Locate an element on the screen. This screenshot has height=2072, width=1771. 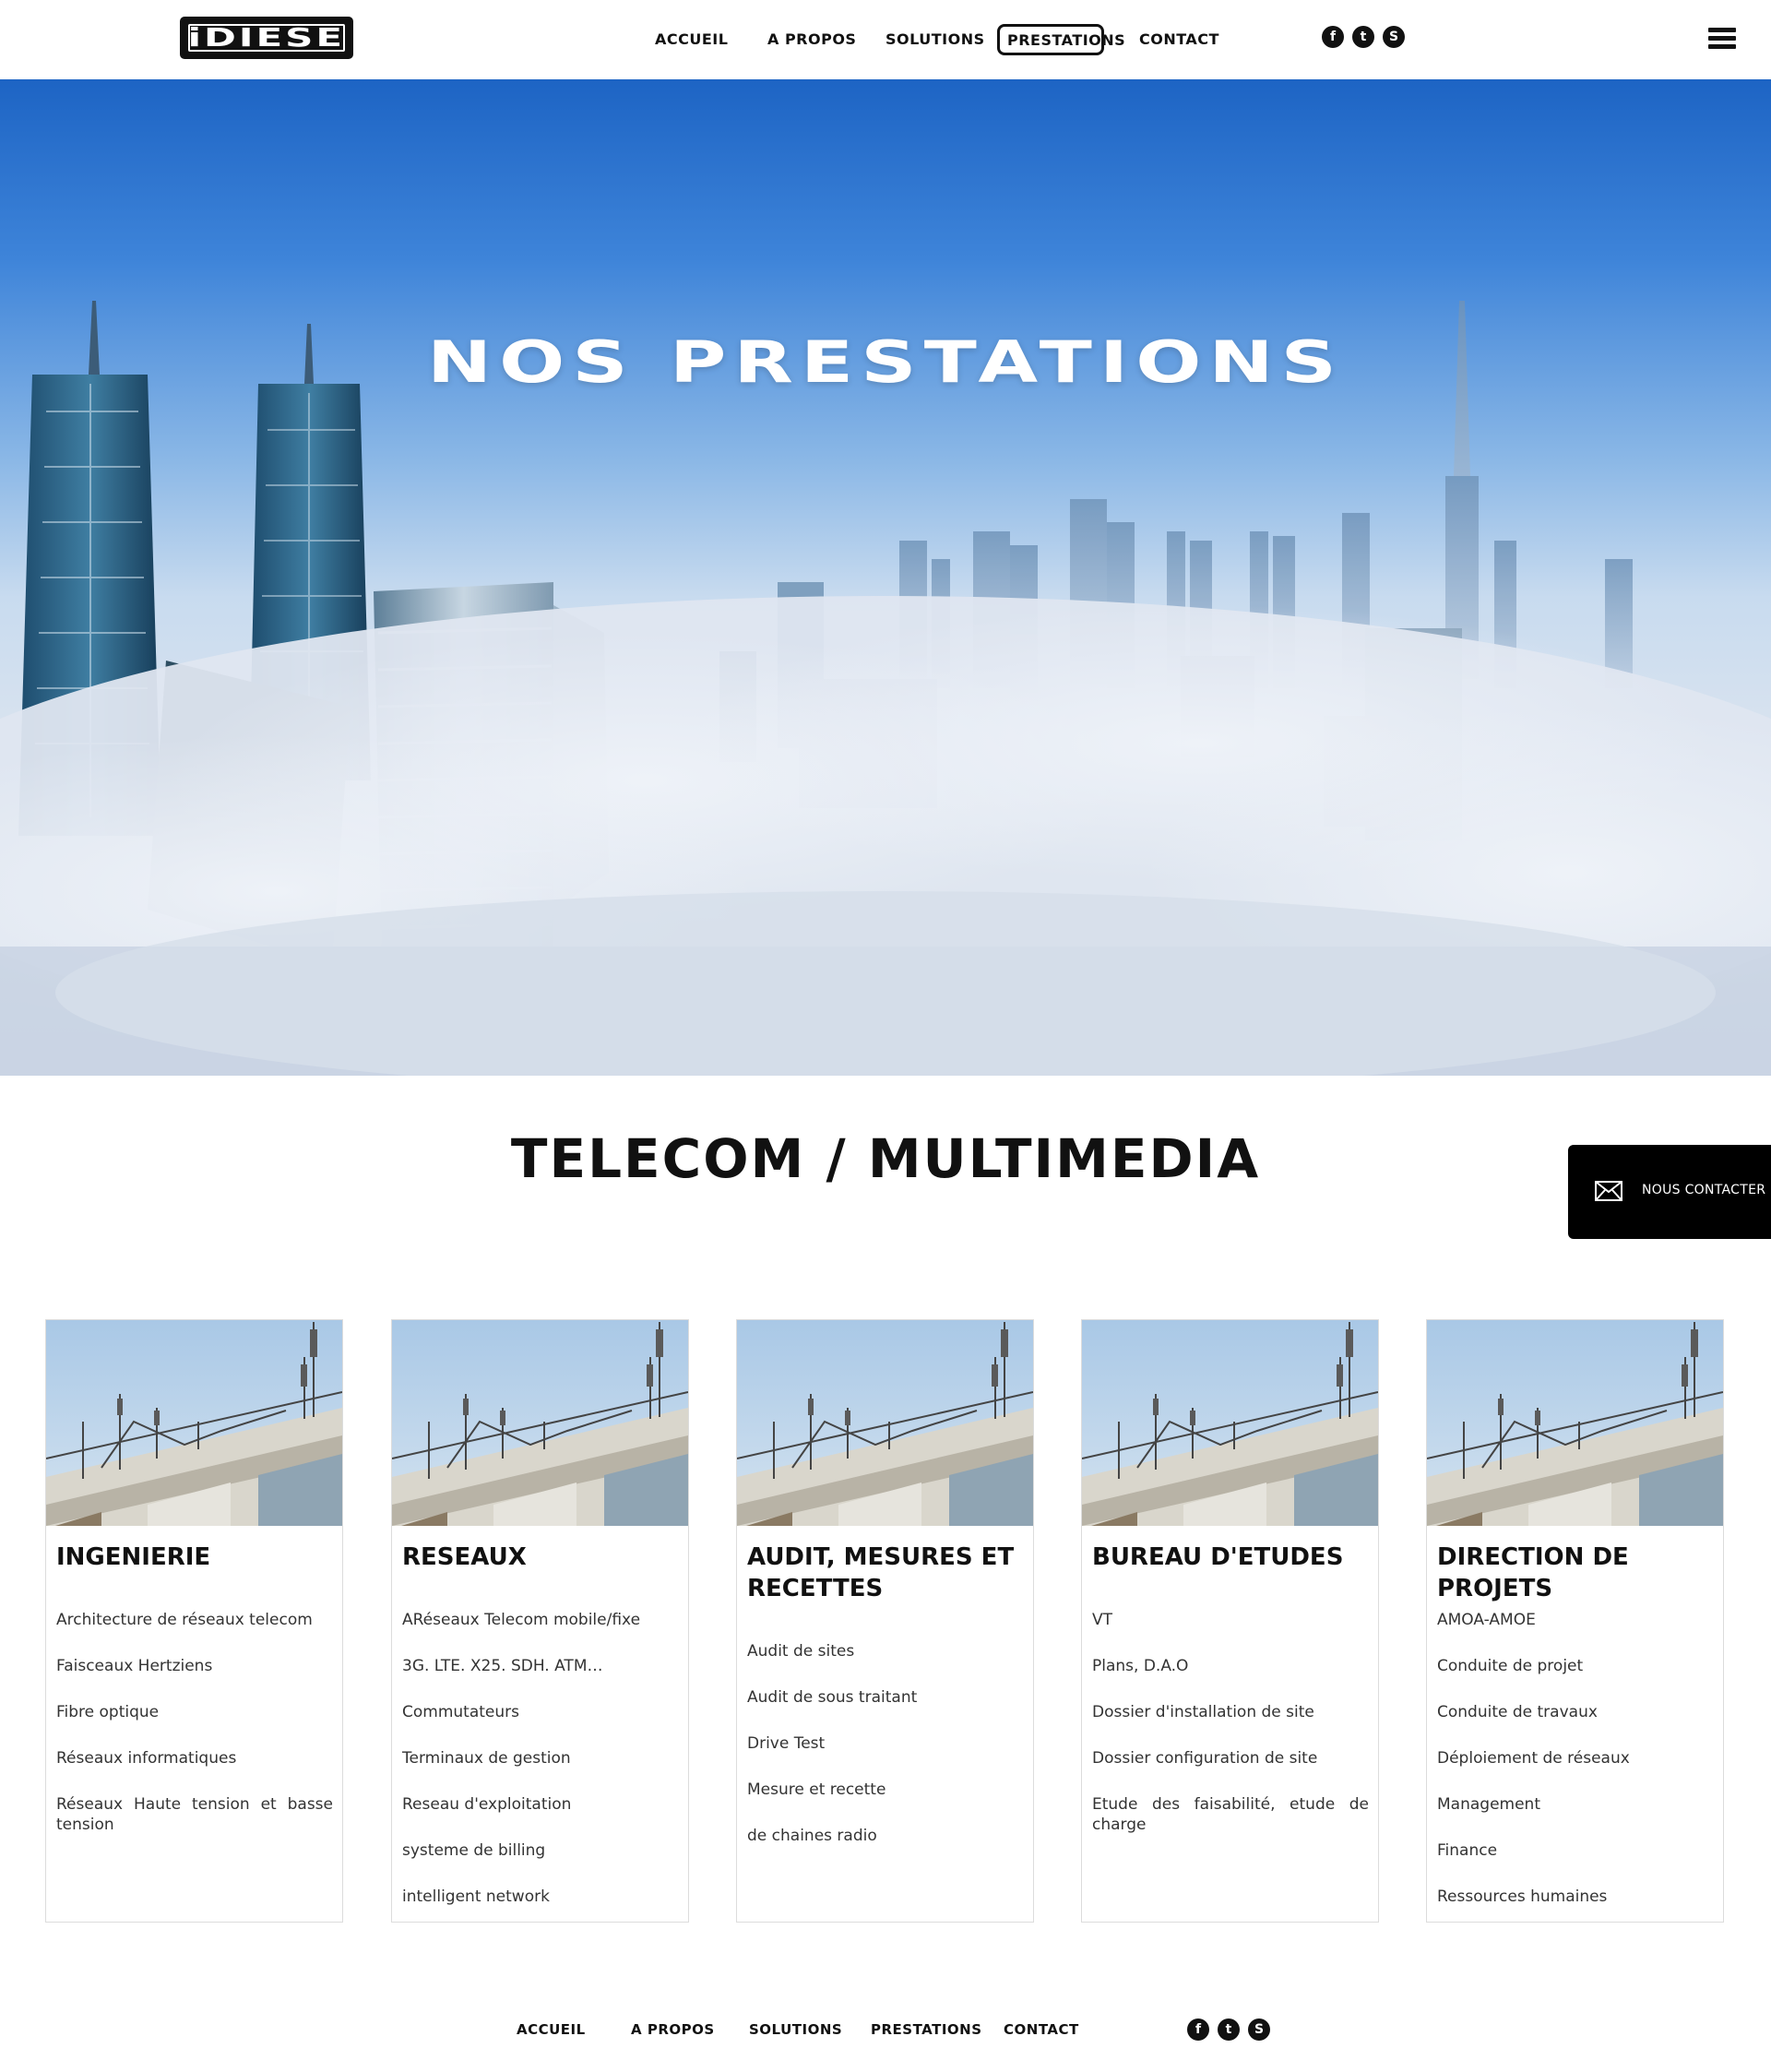
list-item: AMOA-AMOE is located at coordinates (1486, 1620).